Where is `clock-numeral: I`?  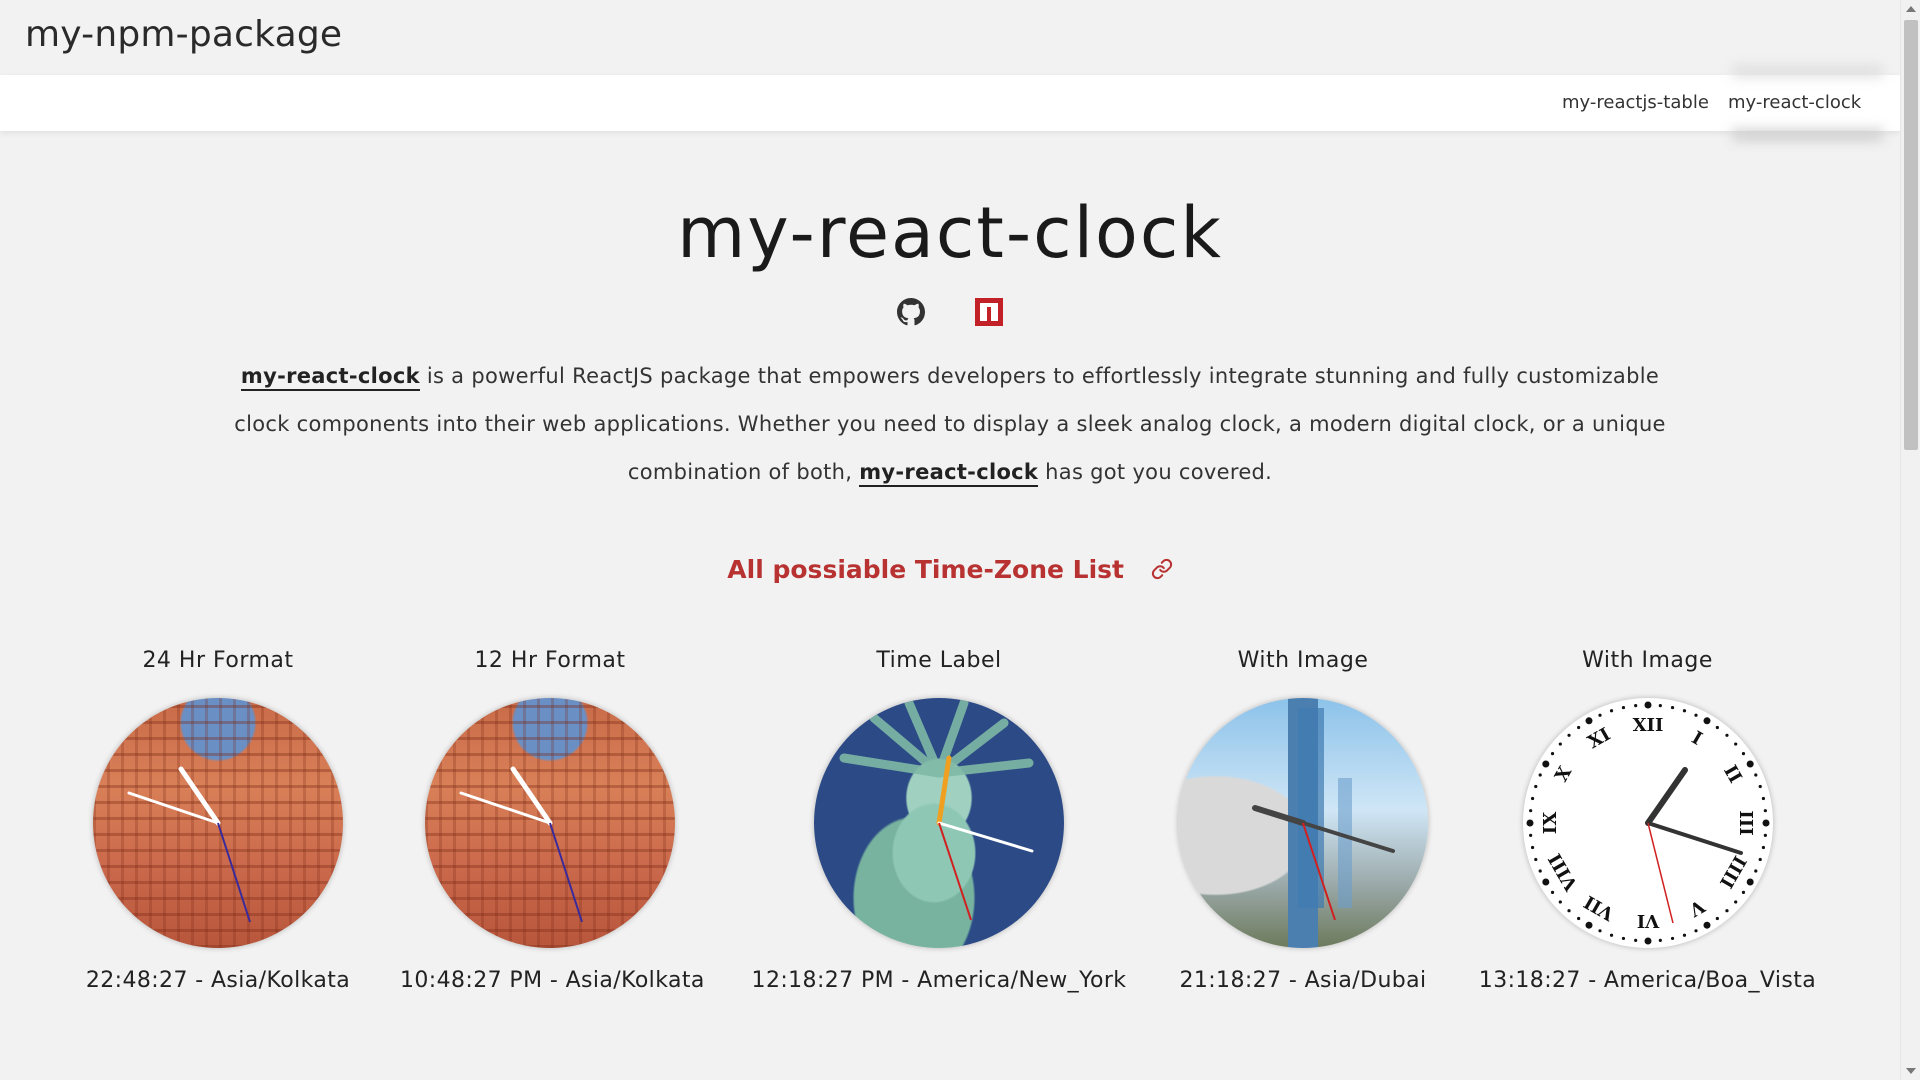 clock-numeral: I is located at coordinates (1696, 738).